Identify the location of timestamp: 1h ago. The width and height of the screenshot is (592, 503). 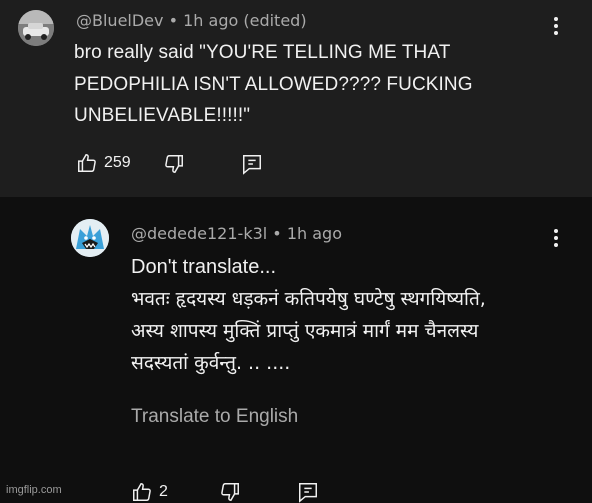
(314, 233).